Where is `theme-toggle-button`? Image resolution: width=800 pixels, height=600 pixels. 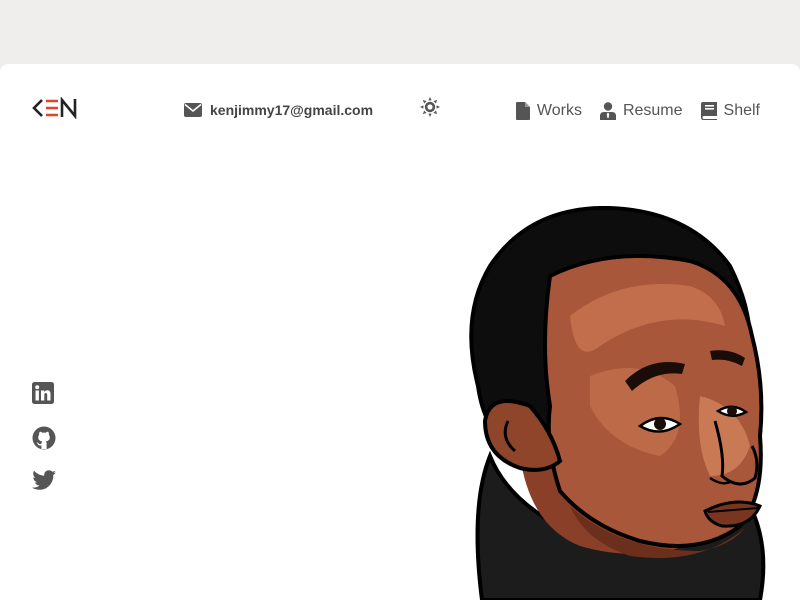 theme-toggle-button is located at coordinates (430, 109).